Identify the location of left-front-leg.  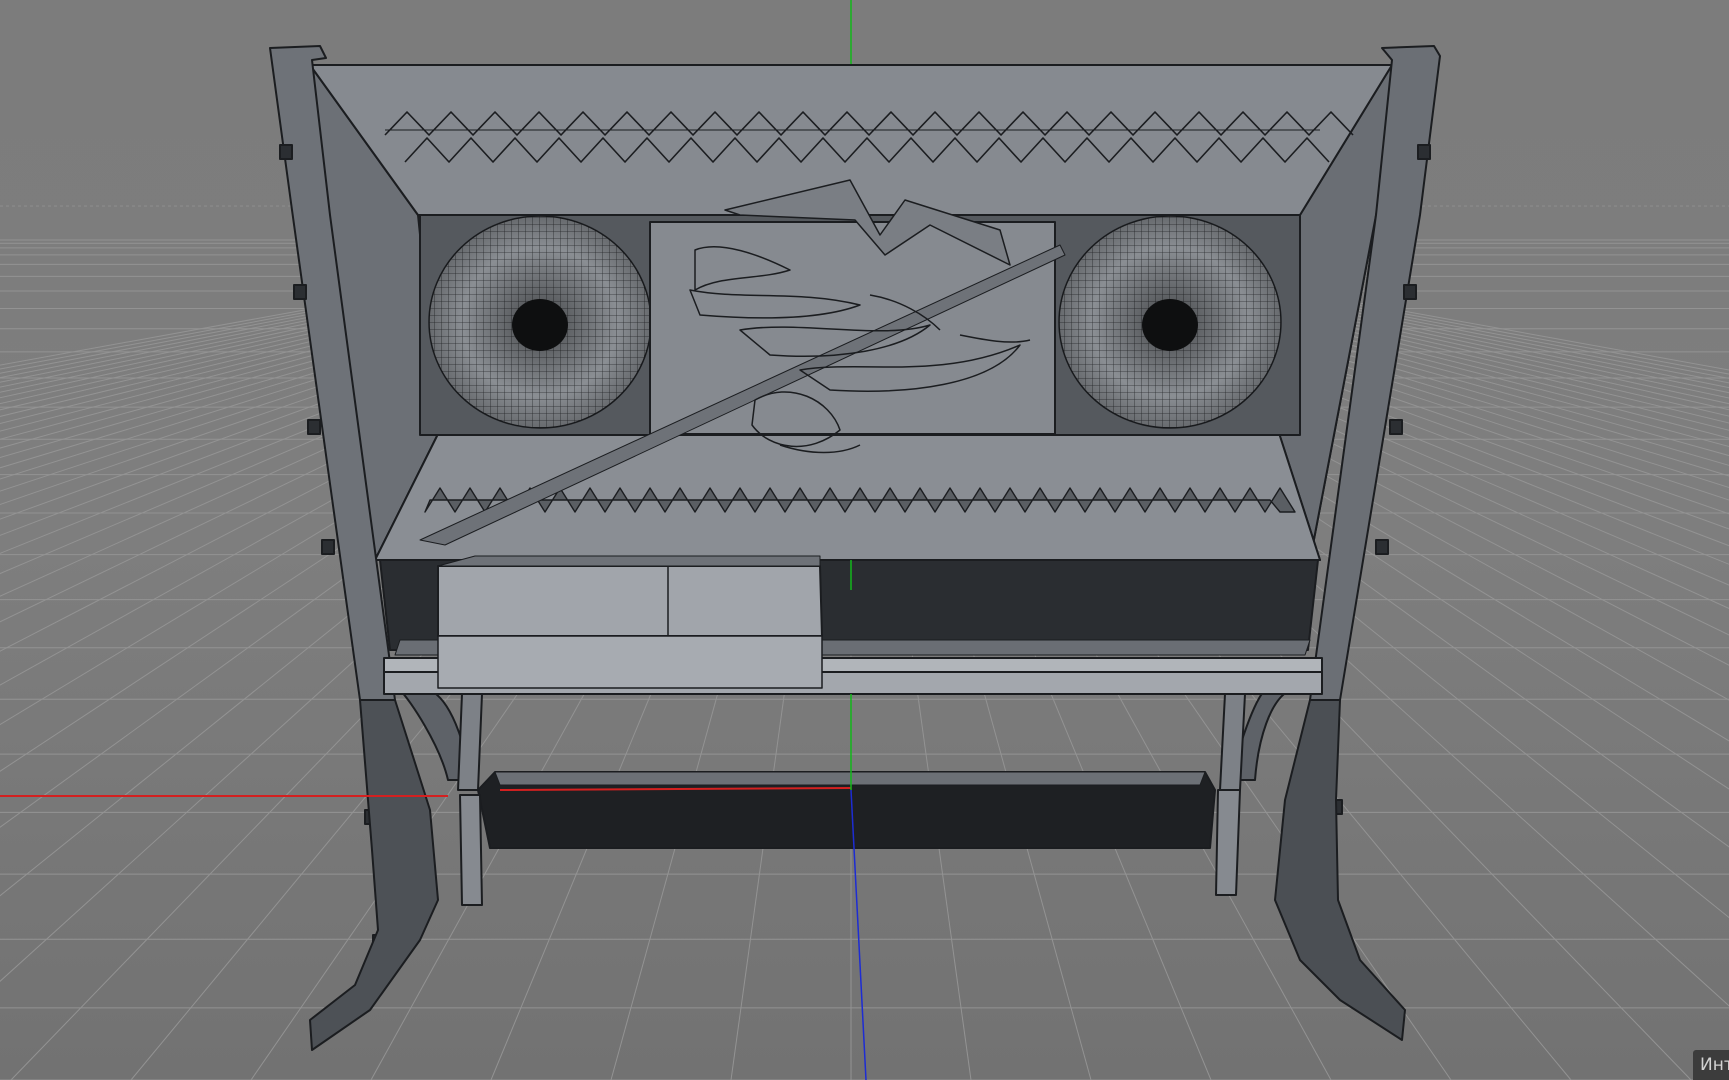
(470, 742).